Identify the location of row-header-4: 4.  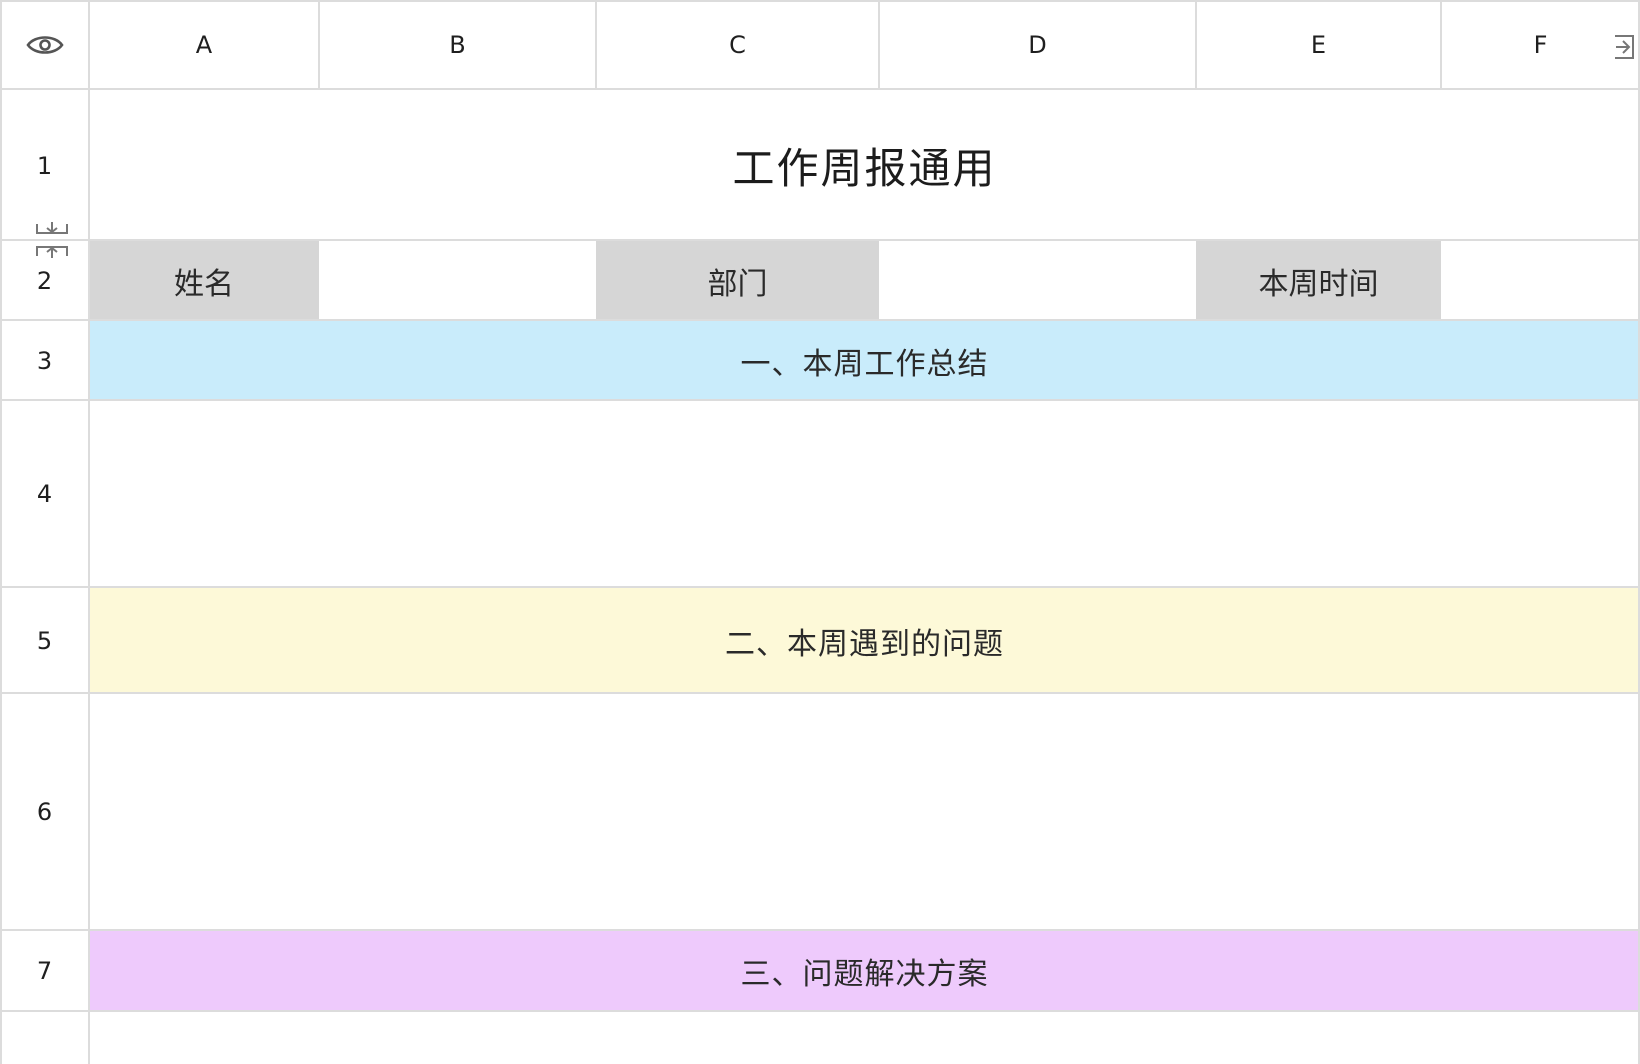
(44, 494).